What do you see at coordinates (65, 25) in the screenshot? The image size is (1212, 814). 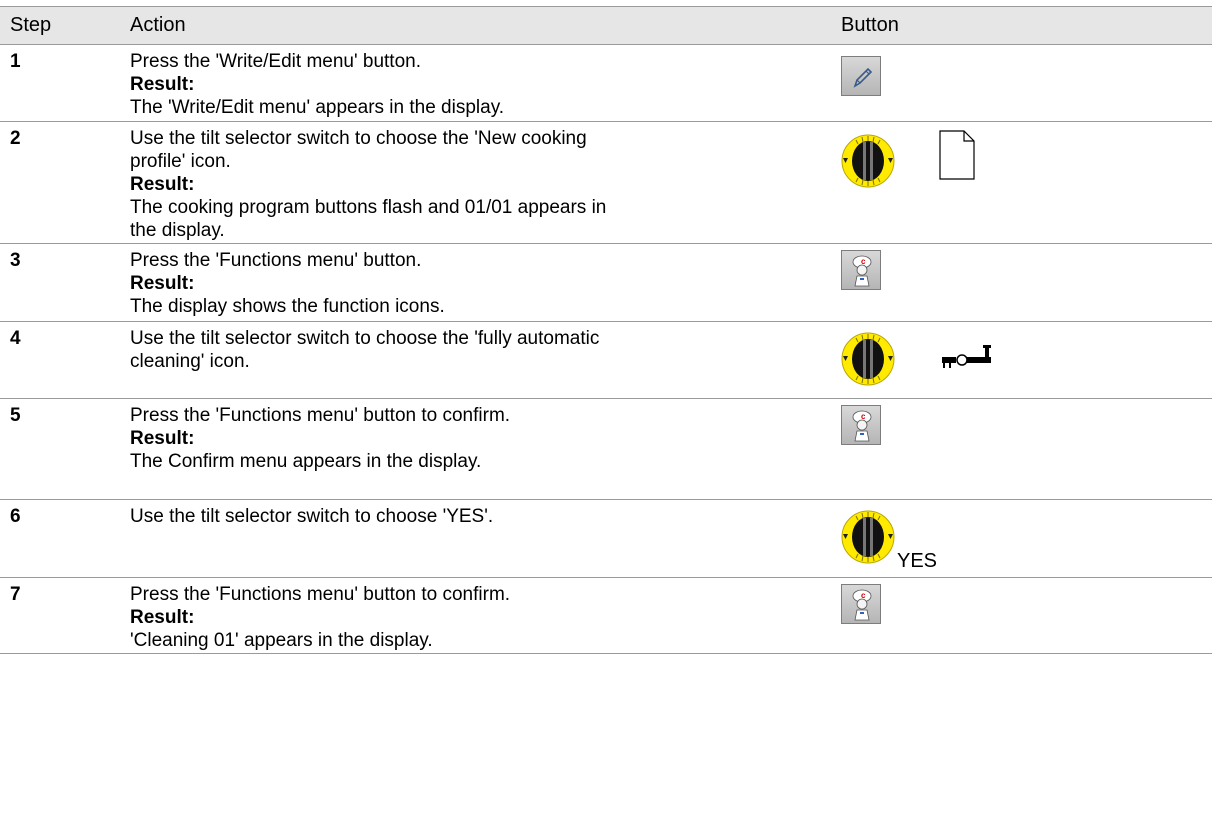 I see `header-step: Step` at bounding box center [65, 25].